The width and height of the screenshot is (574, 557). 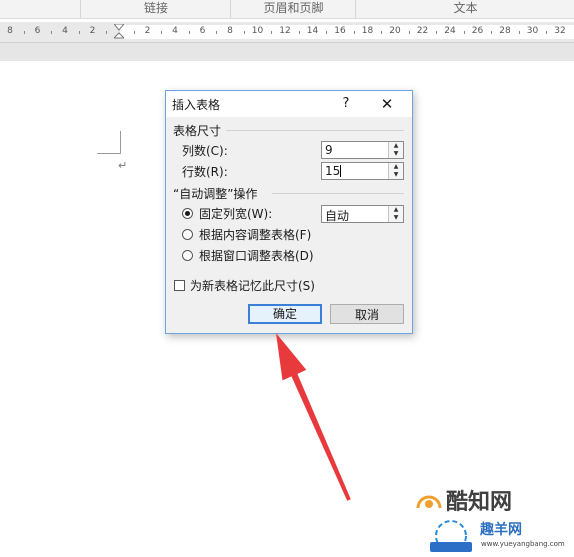 I want to click on watermark-brand-text: 趣羊网, so click(x=501, y=530).